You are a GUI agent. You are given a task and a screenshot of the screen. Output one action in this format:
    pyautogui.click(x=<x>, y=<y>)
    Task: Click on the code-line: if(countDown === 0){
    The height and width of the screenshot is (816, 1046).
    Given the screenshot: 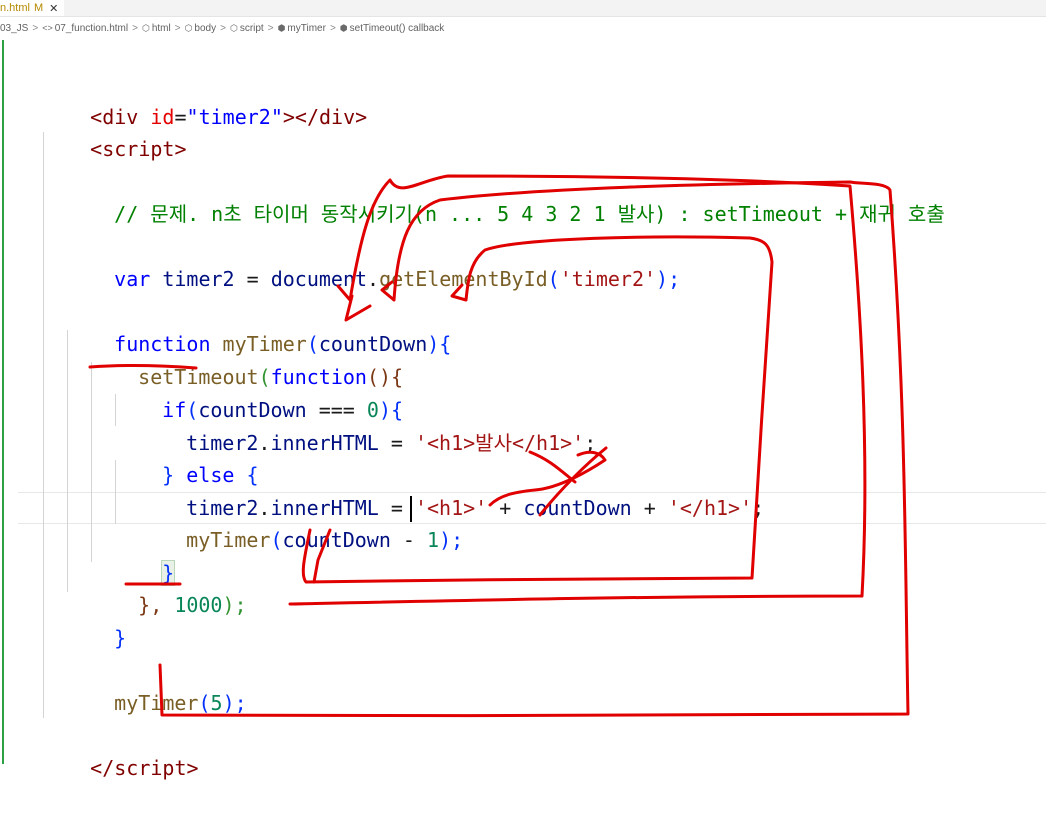 What is the action you would take?
    pyautogui.click(x=258, y=392)
    